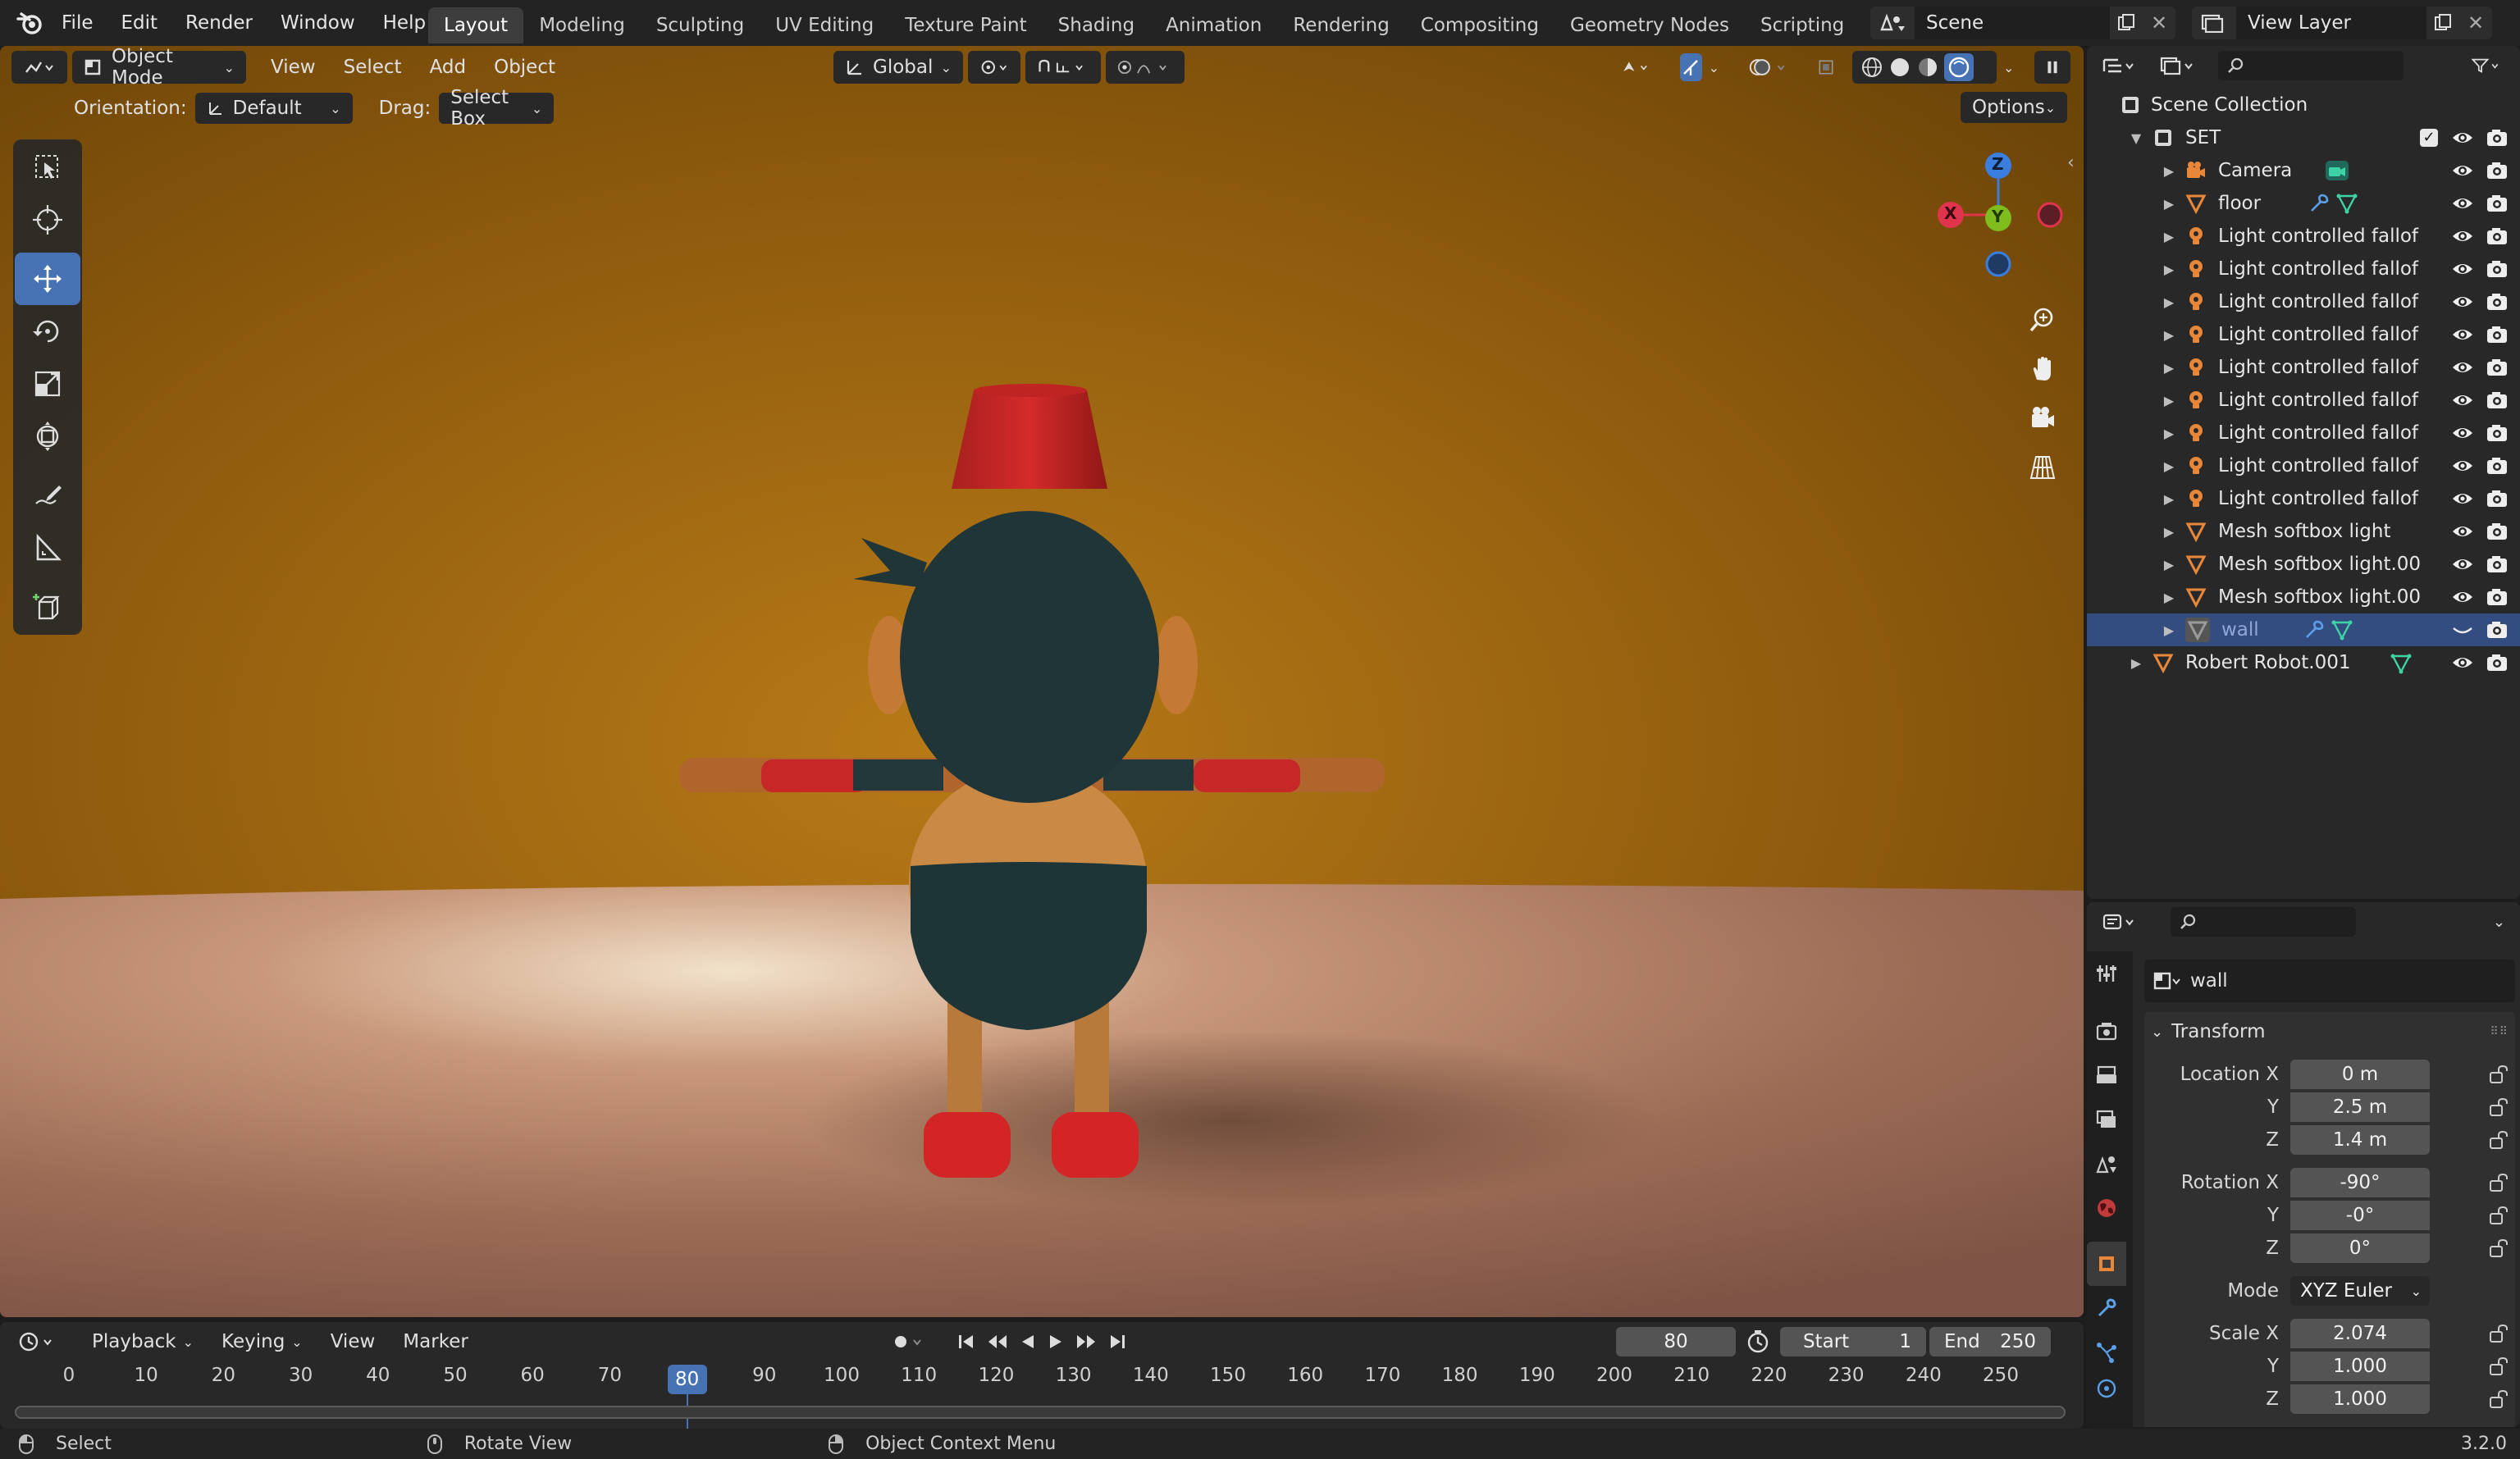 This screenshot has width=2520, height=1459. Describe the element at coordinates (436, 1342) in the screenshot. I see `menu-marker: Marker` at that location.